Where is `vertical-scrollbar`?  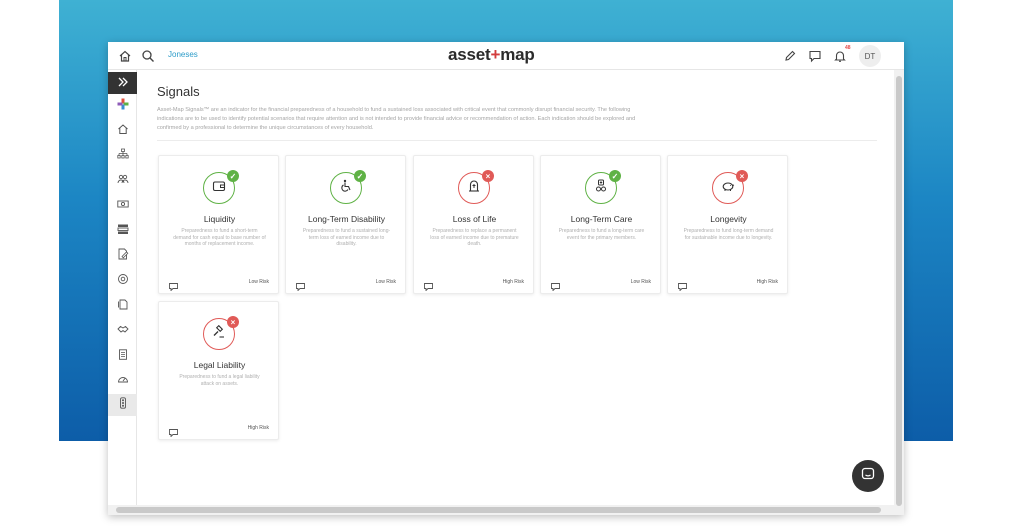 vertical-scrollbar is located at coordinates (899, 292).